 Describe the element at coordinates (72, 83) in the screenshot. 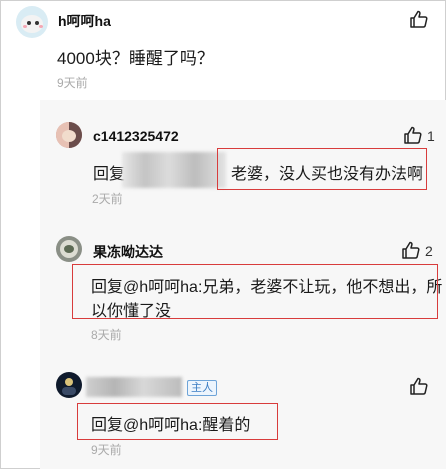

I see `post-time: 9天前` at that location.